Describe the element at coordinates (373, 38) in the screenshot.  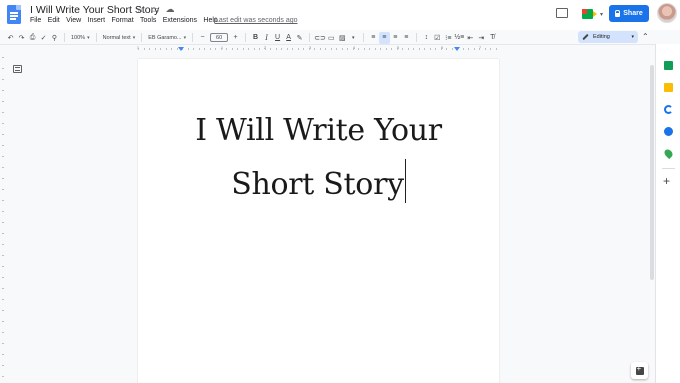
I see `align-left-icon: ≡` at that location.